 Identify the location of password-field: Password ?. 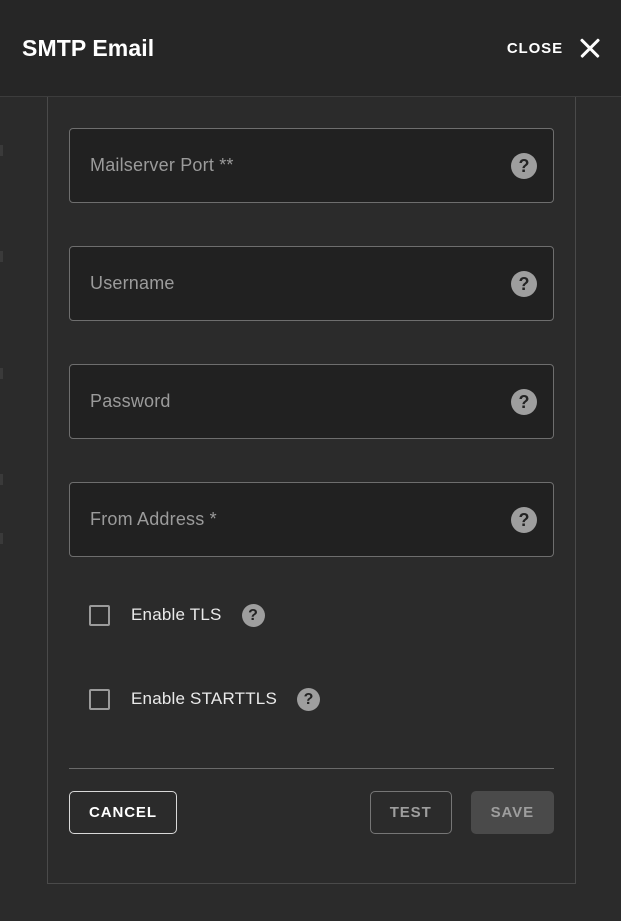
(311, 401).